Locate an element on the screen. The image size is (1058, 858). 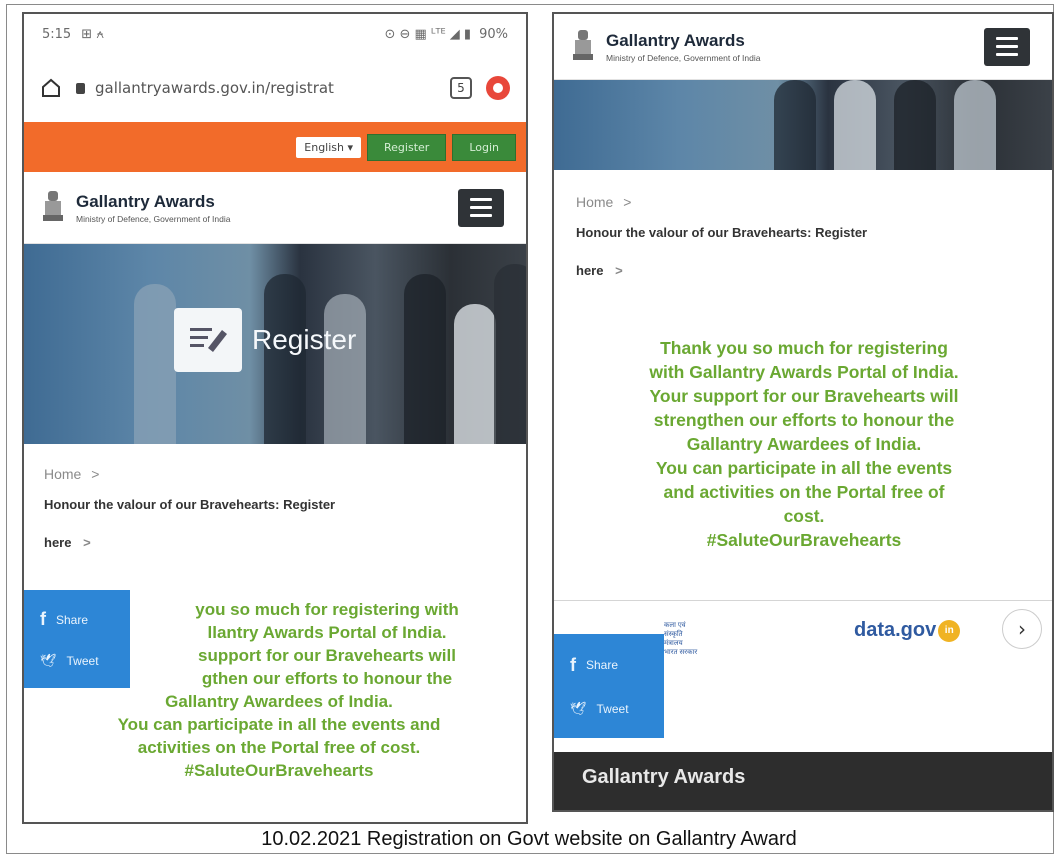
message-line: and activities on the Portal free of is located at coordinates (804, 492).